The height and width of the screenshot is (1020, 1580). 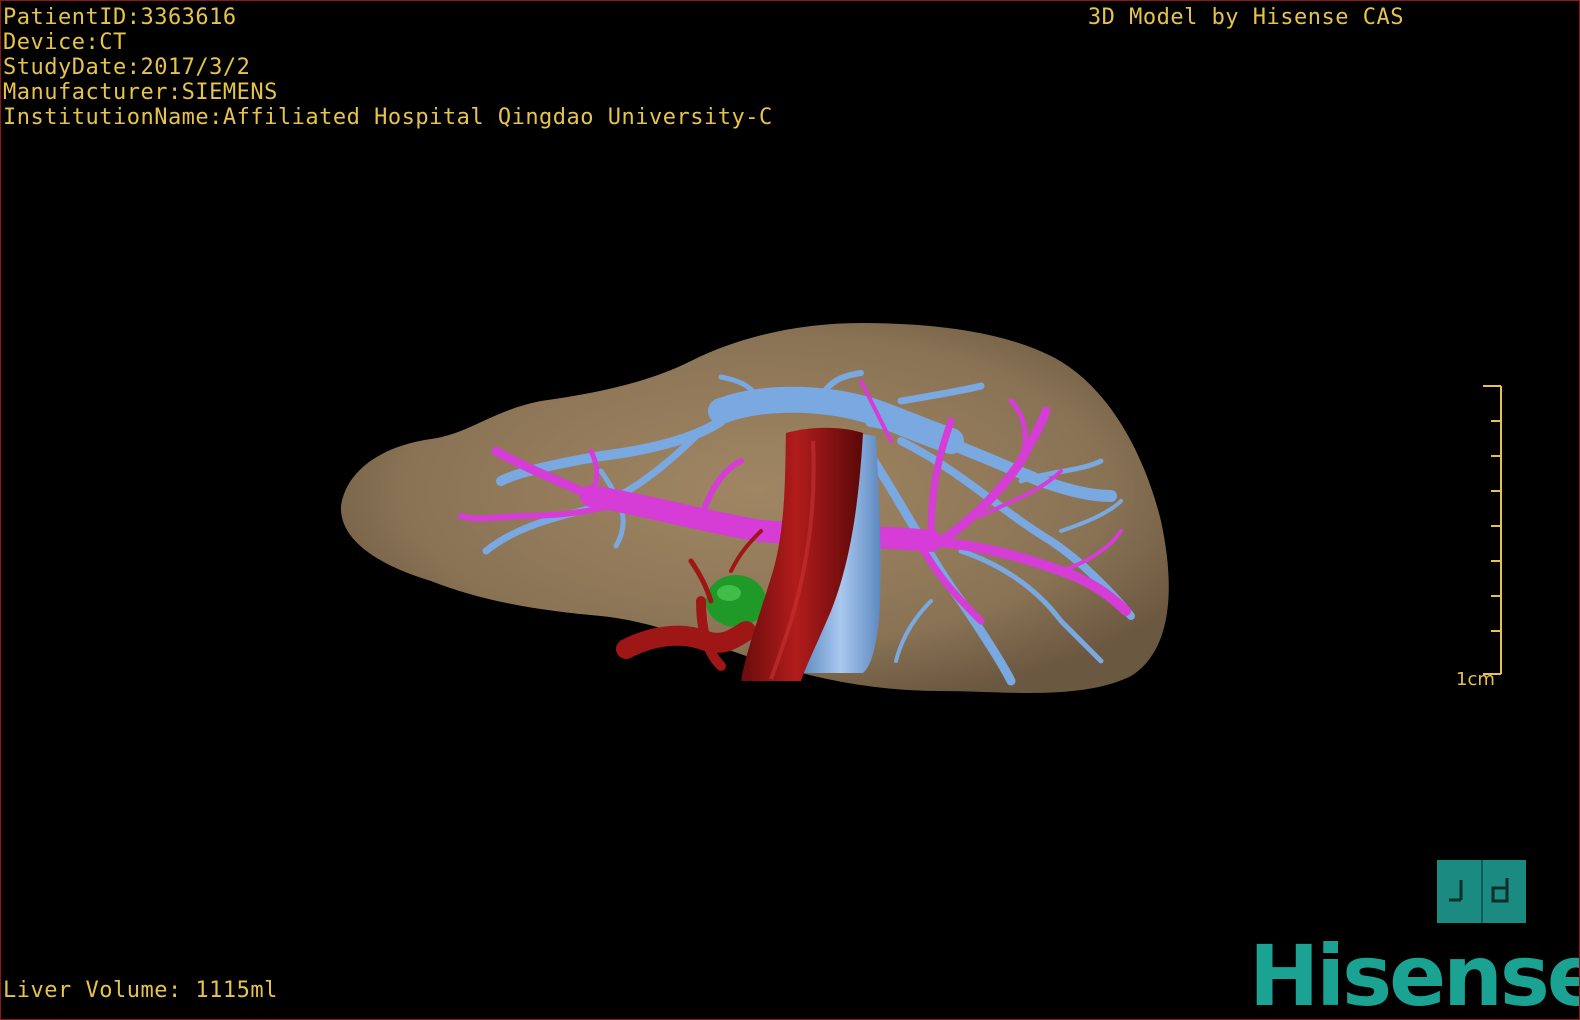 I want to click on hisense-logo: Hisense, so click(x=1414, y=973).